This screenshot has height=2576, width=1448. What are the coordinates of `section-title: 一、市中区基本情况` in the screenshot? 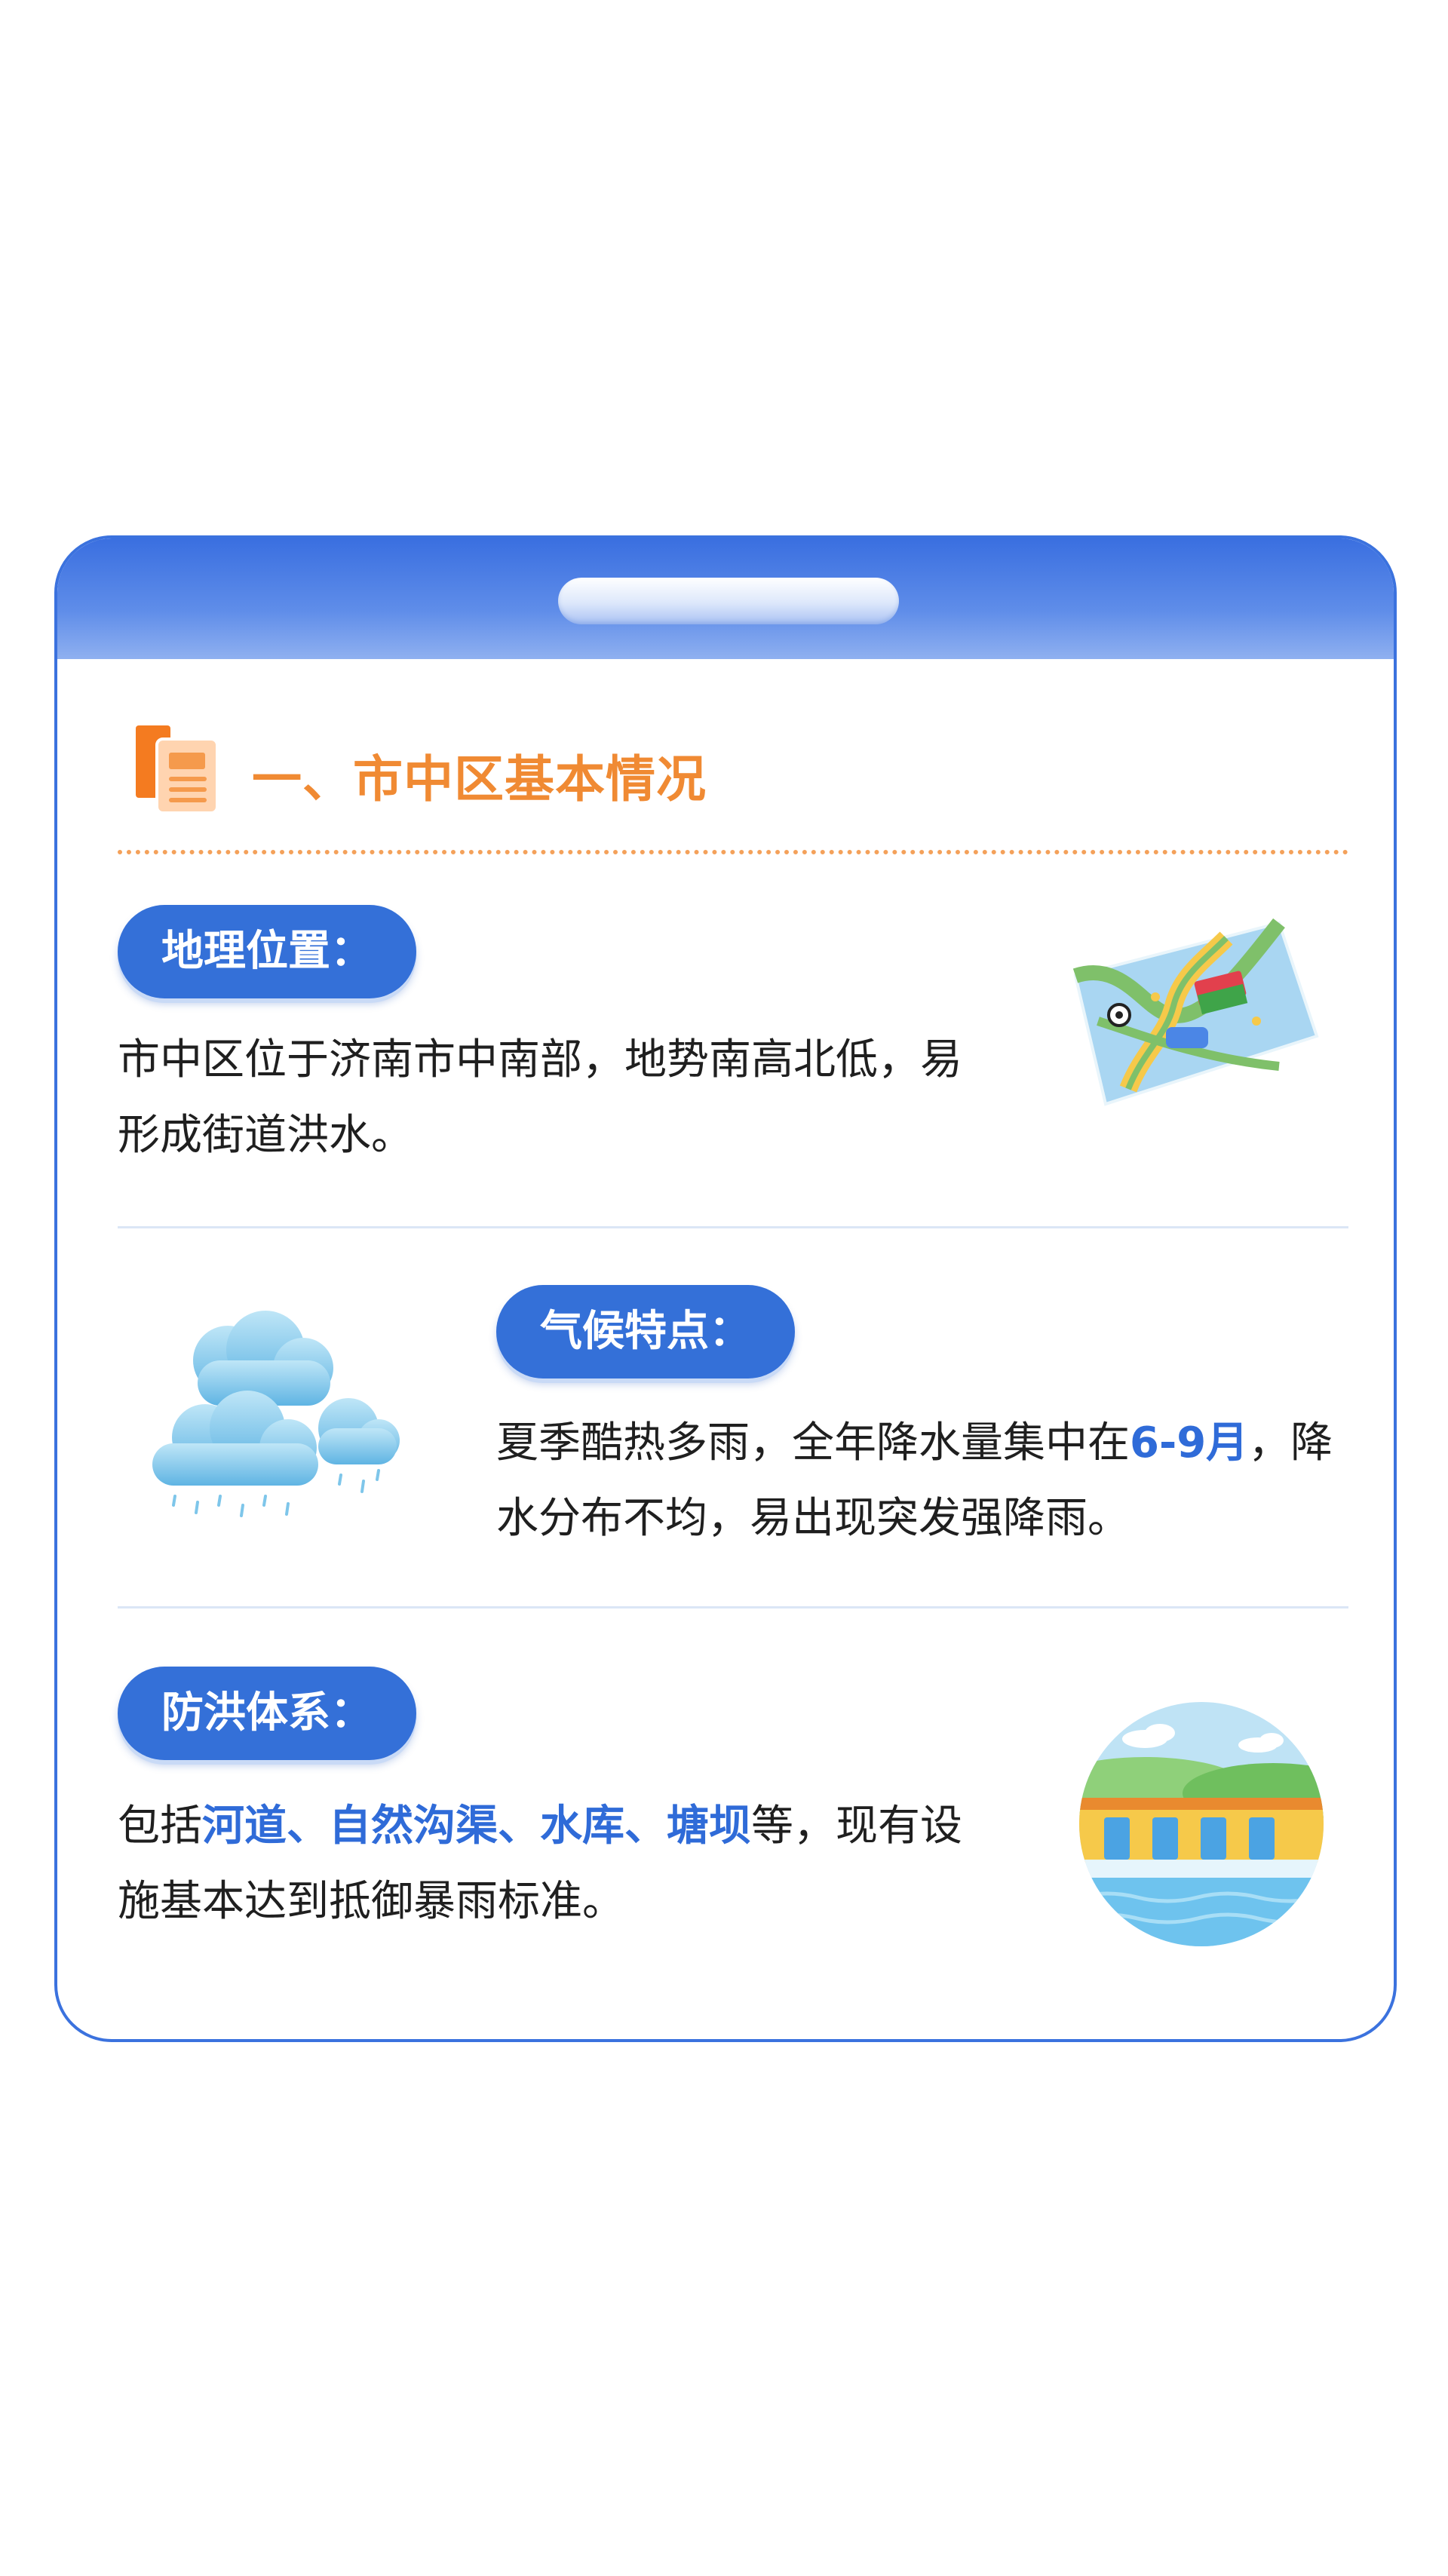 It's located at (479, 779).